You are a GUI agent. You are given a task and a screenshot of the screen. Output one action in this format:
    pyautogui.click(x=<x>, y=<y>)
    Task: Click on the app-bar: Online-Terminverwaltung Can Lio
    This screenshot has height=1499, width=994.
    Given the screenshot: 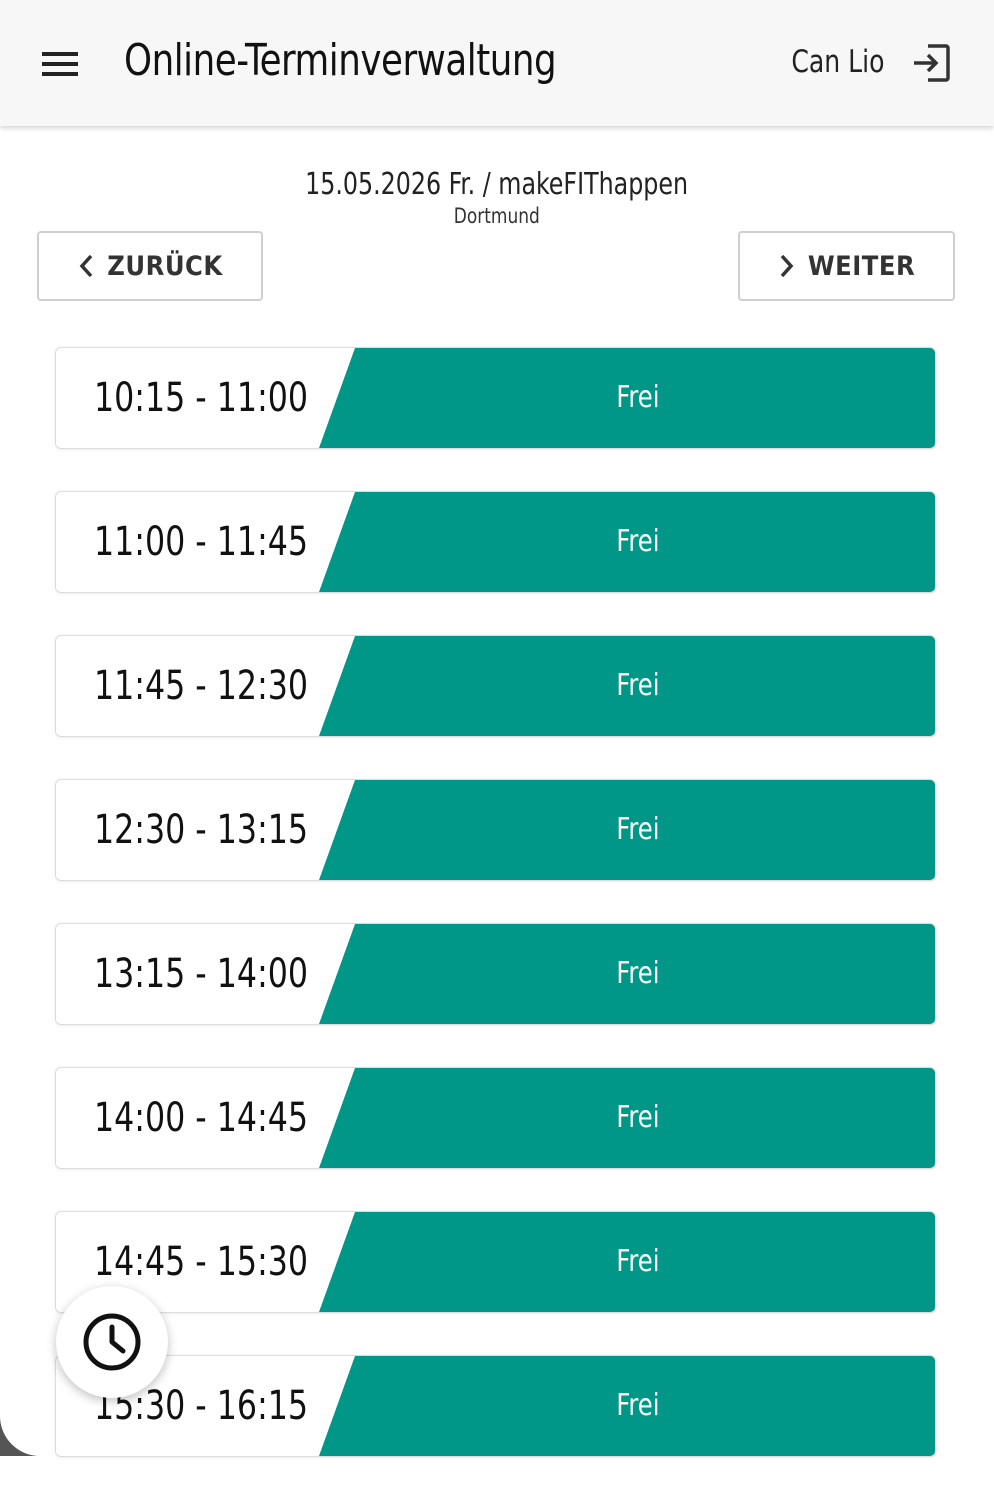 What is the action you would take?
    pyautogui.click(x=497, y=63)
    